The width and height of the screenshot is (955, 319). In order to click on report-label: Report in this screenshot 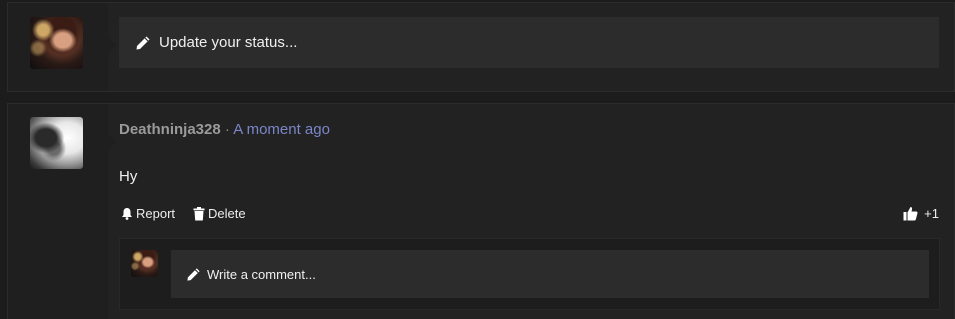, I will do `click(156, 213)`.